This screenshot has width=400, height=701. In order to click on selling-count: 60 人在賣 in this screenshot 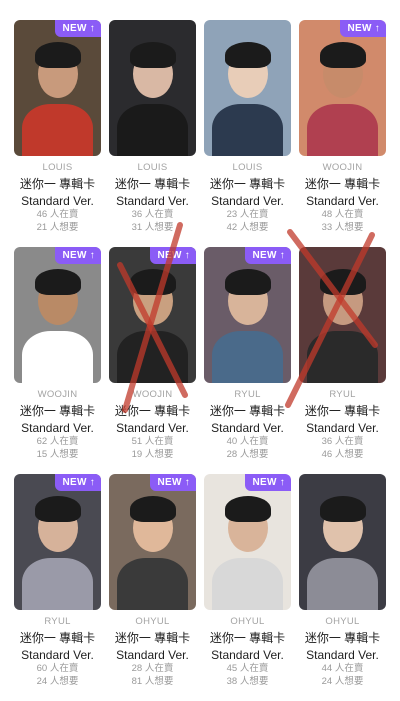, I will do `click(57, 668)`.